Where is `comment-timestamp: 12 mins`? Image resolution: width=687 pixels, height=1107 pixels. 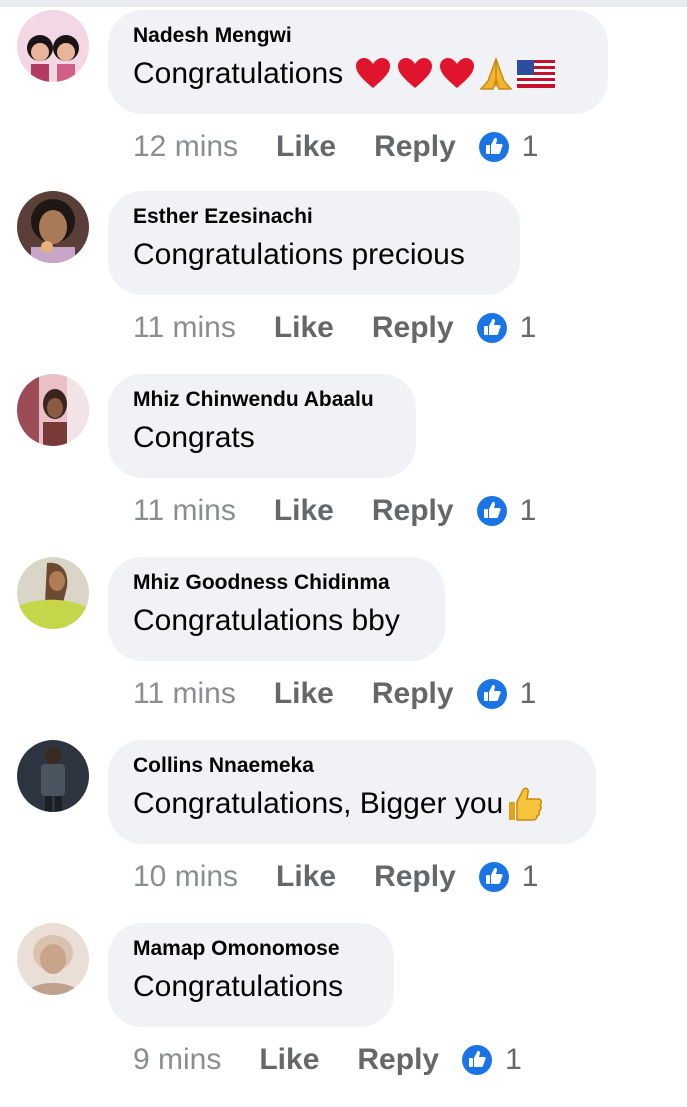 comment-timestamp: 12 mins is located at coordinates (185, 147).